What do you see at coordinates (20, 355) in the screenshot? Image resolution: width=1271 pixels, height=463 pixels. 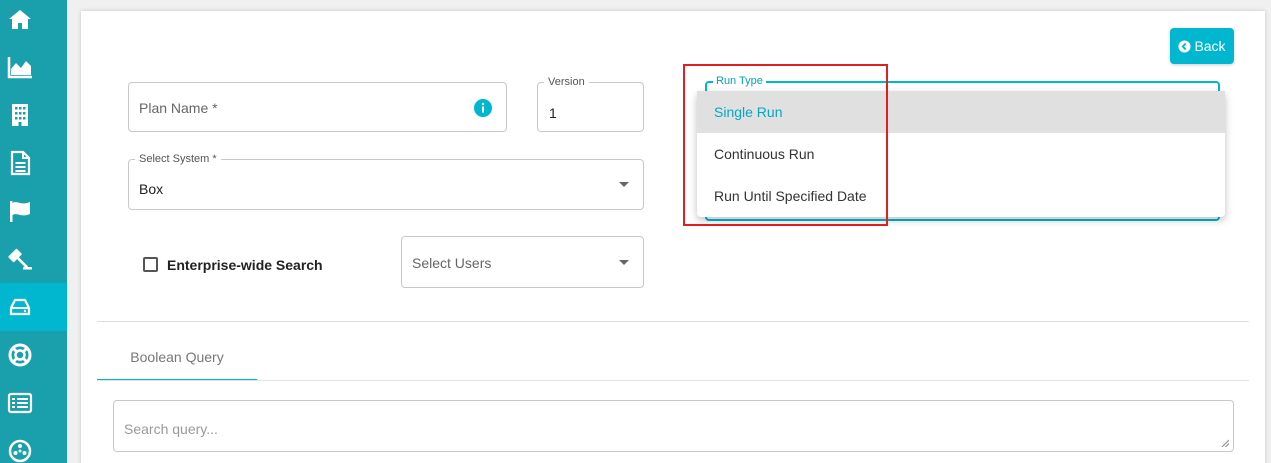 I see `life-ring-icon` at bounding box center [20, 355].